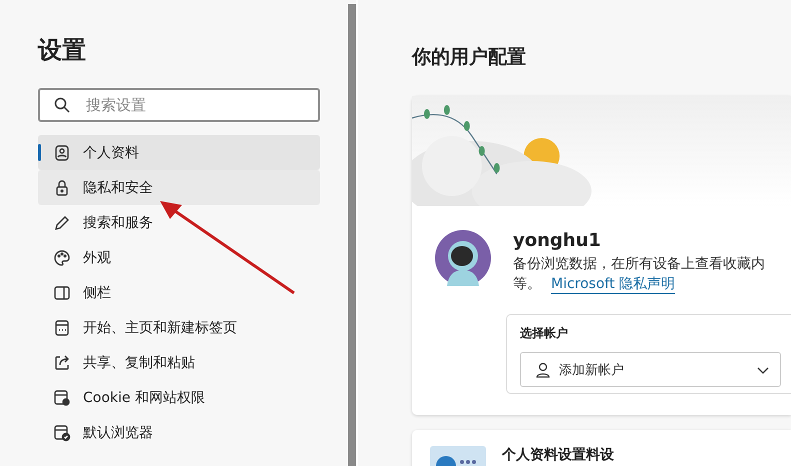 Image resolution: width=791 pixels, height=466 pixels. What do you see at coordinates (558, 455) in the screenshot?
I see `card-title: 个人资料设置料设` at bounding box center [558, 455].